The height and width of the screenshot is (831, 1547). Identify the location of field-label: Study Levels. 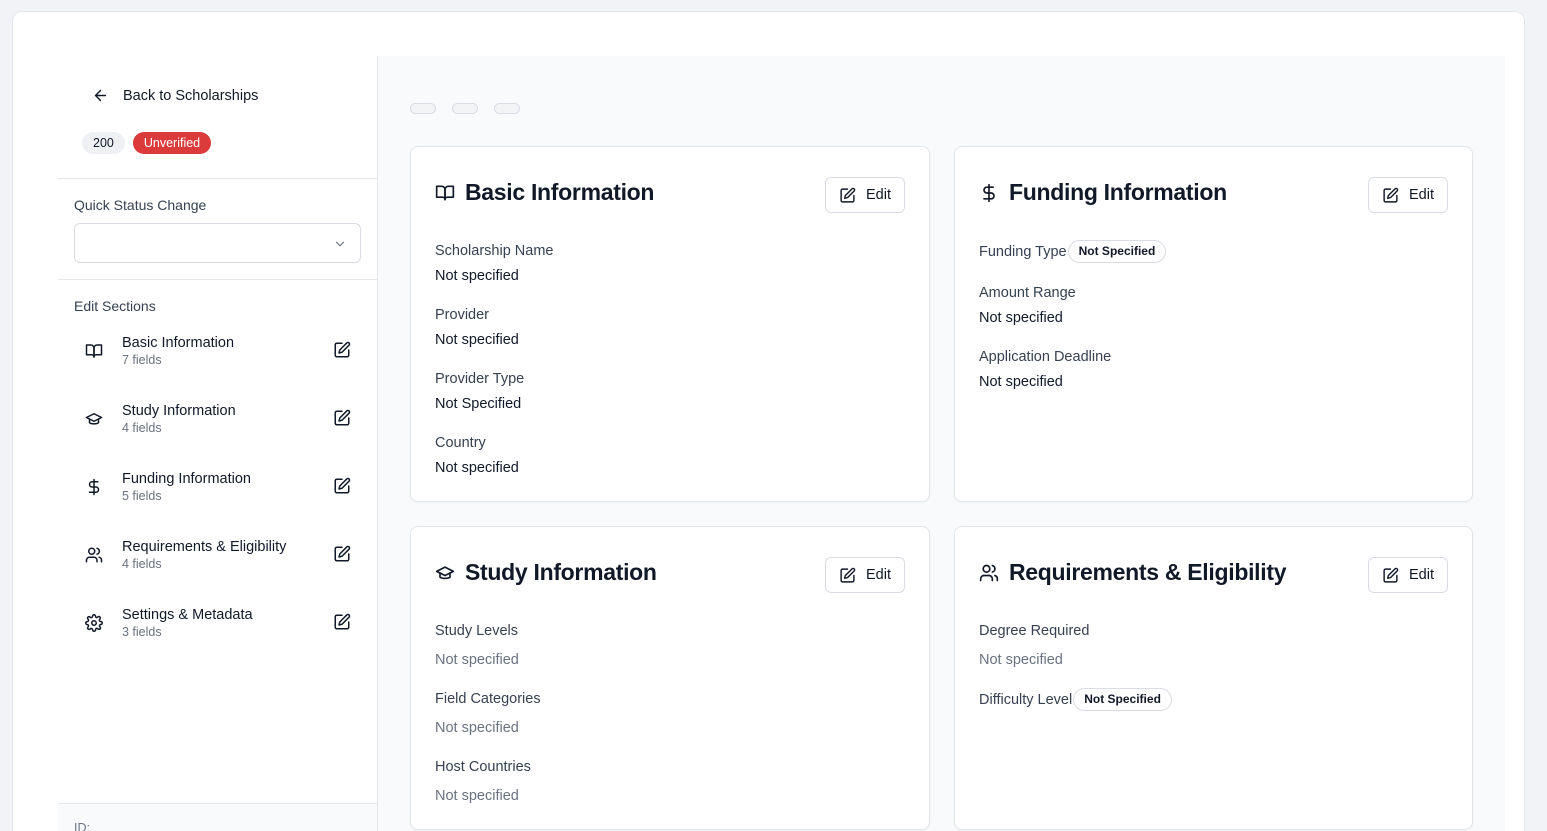
(477, 631).